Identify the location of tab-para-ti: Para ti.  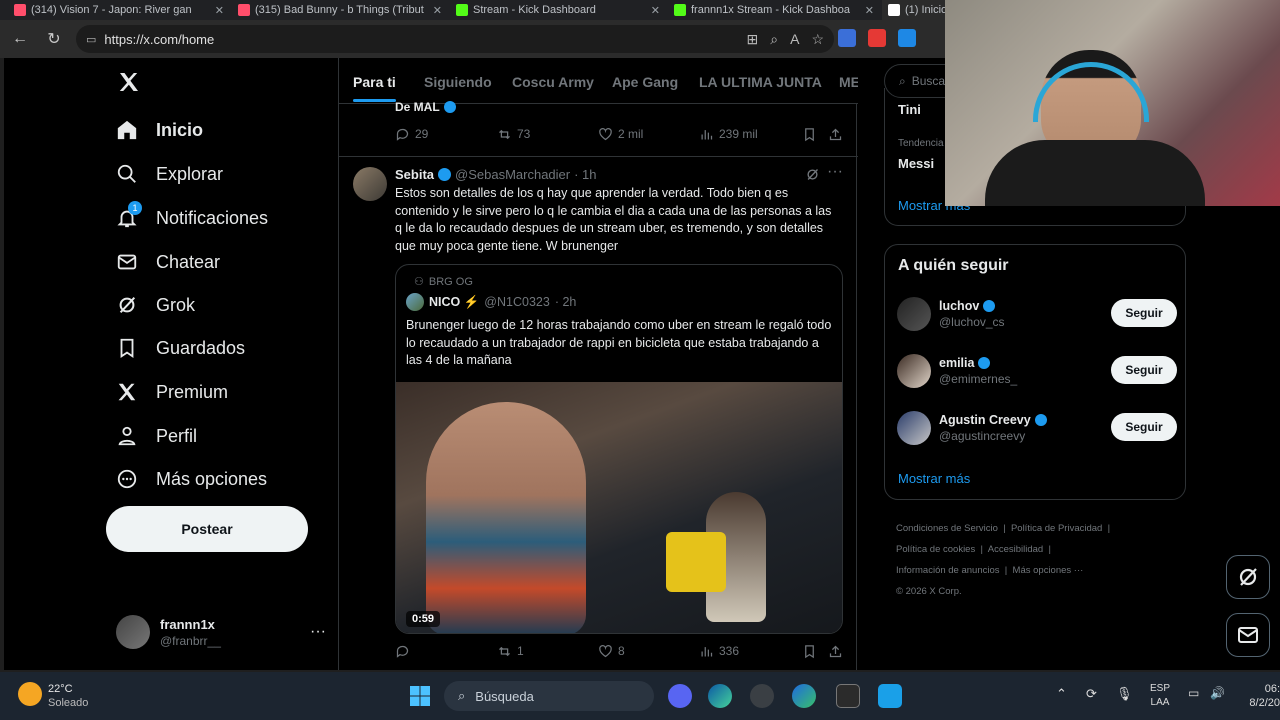
(374, 88).